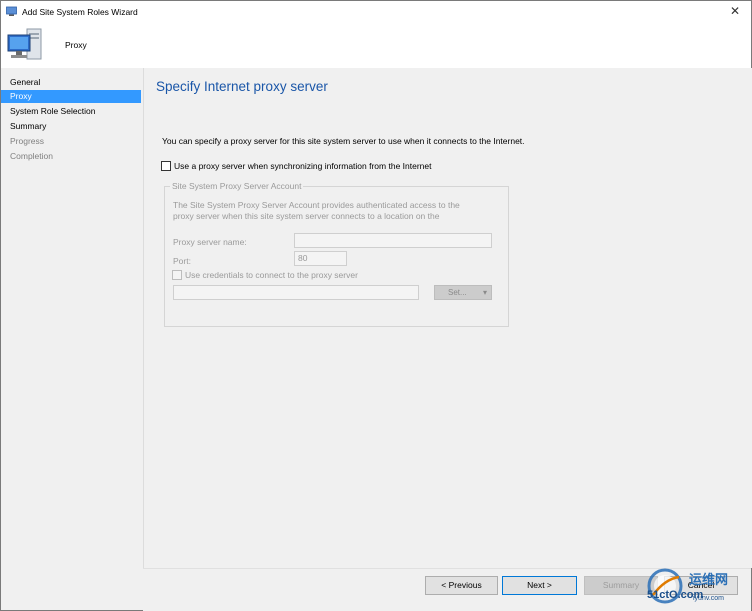 The height and width of the screenshot is (611, 752). What do you see at coordinates (177, 275) in the screenshot?
I see `use-credentials-checkbox` at bounding box center [177, 275].